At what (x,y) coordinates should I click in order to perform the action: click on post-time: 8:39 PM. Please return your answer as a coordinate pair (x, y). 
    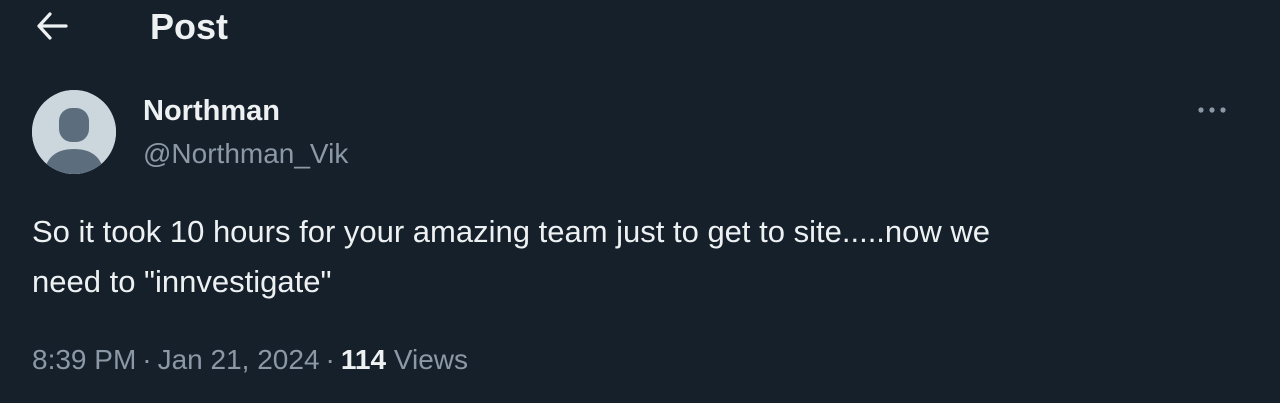
    Looking at the image, I should click on (84, 359).